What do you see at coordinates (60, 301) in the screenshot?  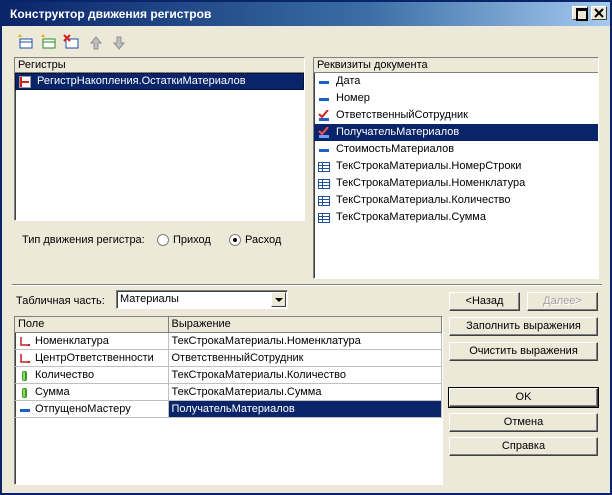 I see `tabular-part-label: Табличная часть:` at bounding box center [60, 301].